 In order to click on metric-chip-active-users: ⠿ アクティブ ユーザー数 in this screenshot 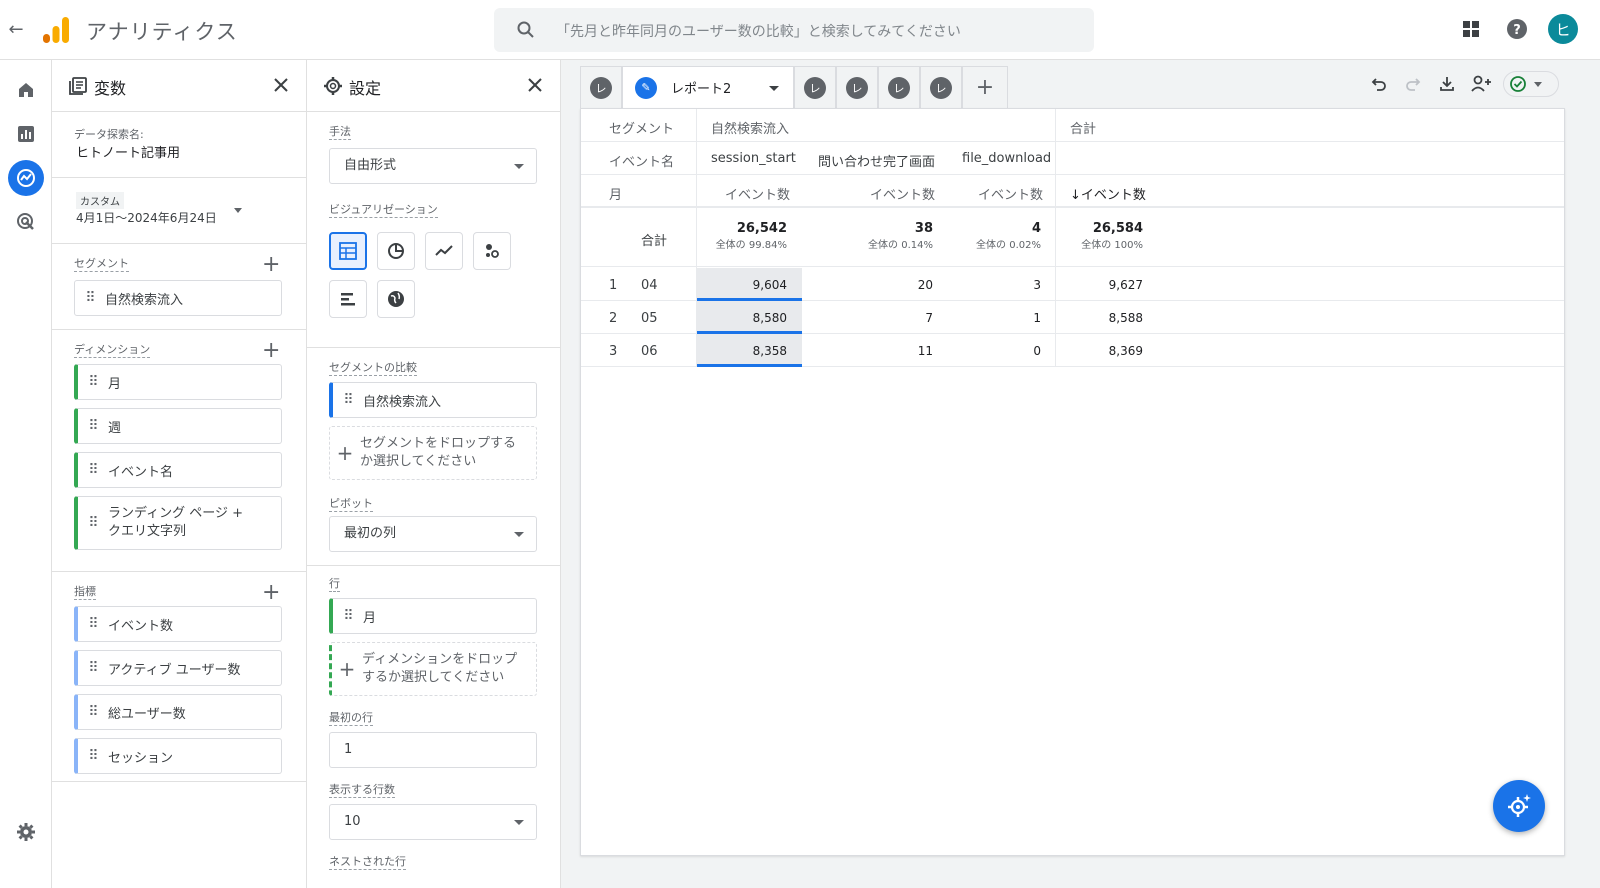, I will do `click(178, 668)`.